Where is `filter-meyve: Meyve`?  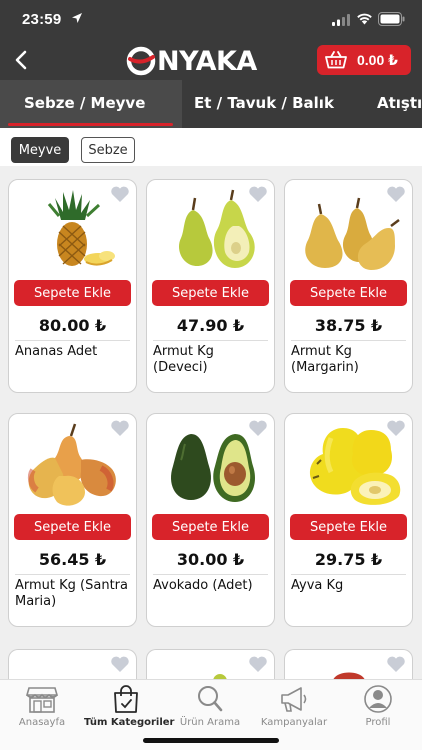 filter-meyve: Meyve is located at coordinates (40, 150).